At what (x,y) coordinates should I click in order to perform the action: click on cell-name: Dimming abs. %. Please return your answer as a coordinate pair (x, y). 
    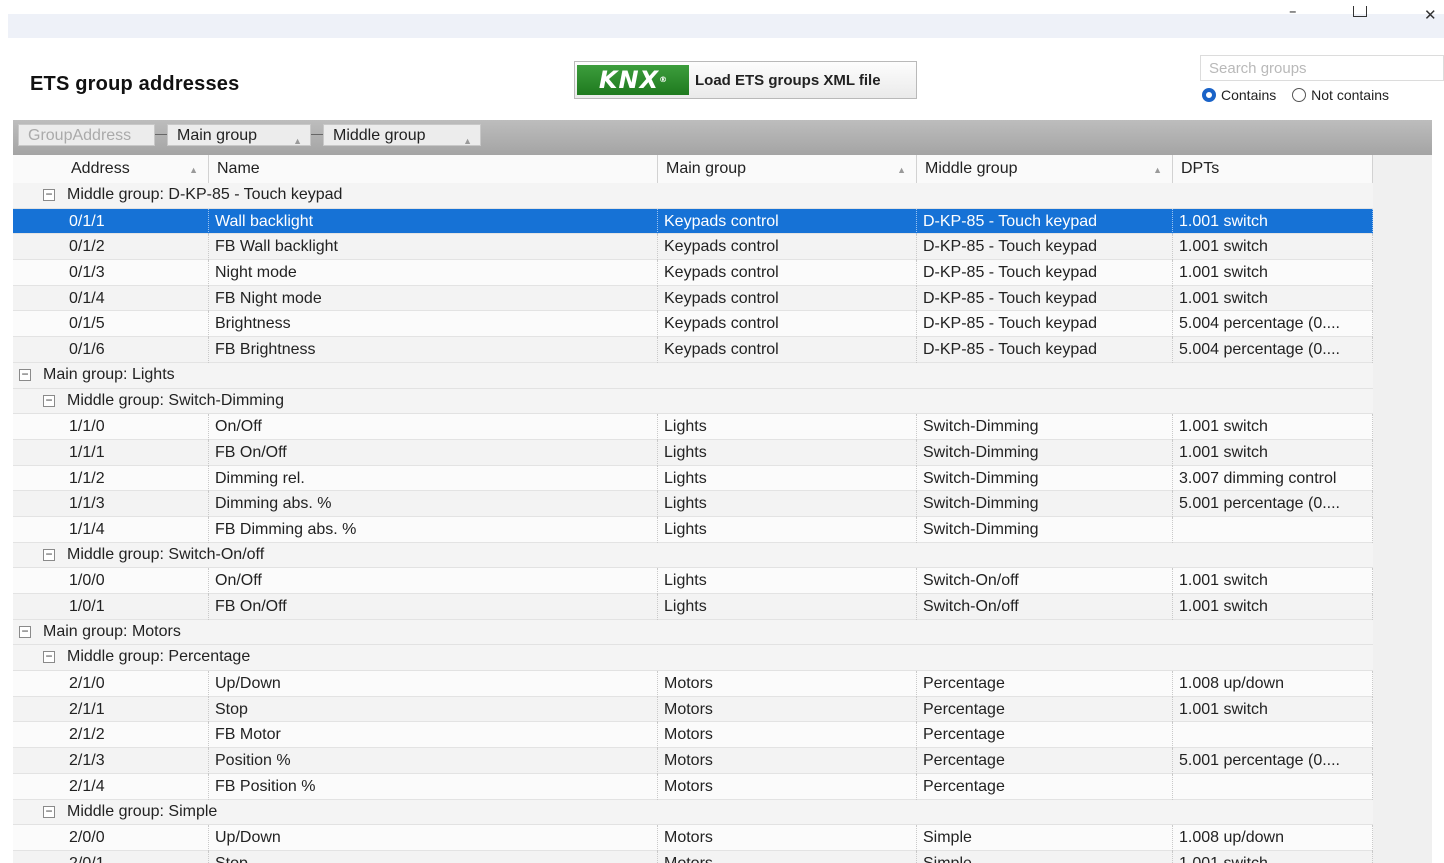
    Looking at the image, I should click on (433, 504).